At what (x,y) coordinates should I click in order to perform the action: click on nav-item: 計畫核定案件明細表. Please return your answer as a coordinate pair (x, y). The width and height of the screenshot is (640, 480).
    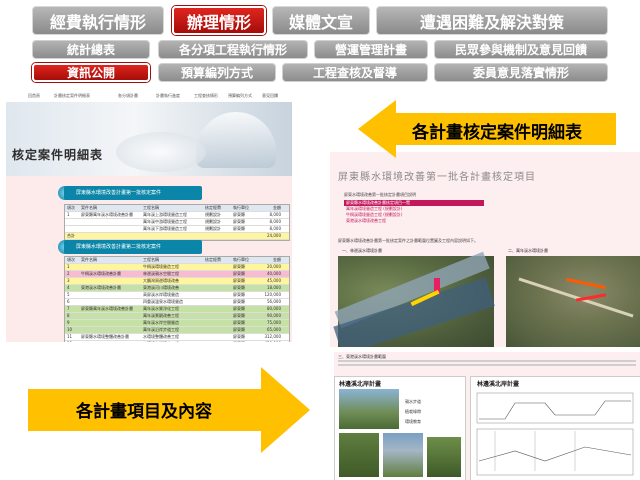
    Looking at the image, I should click on (72, 96).